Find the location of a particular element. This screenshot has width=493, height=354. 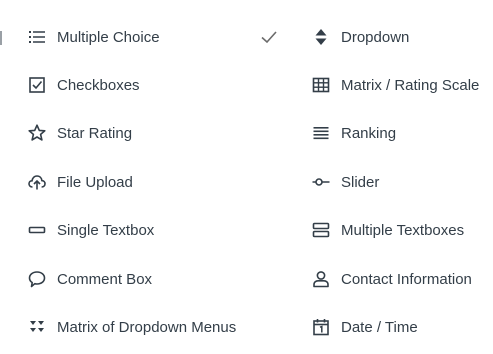

sort-arrows-icon is located at coordinates (321, 37).